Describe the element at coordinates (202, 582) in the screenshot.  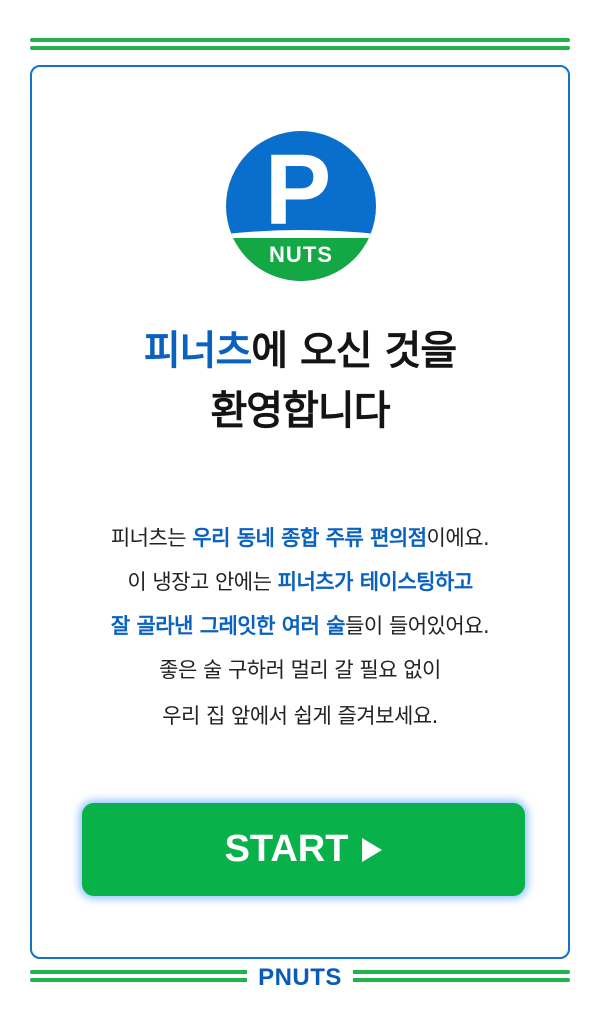
I see `desc-text: 이 냉장고 안에는` at that location.